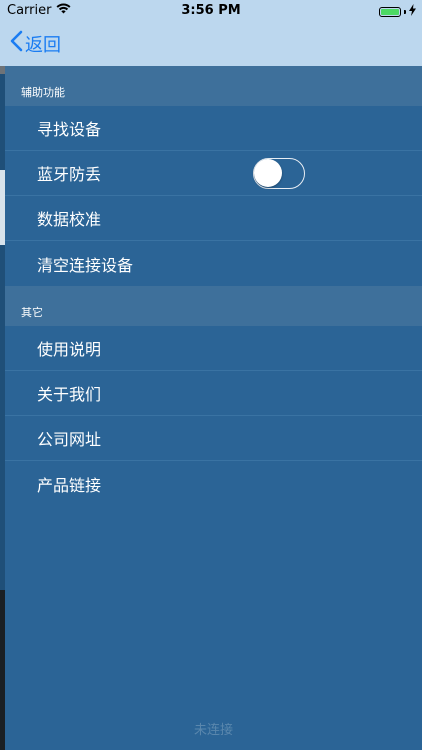  I want to click on section-header-assist: 辅助功能, so click(213, 86).